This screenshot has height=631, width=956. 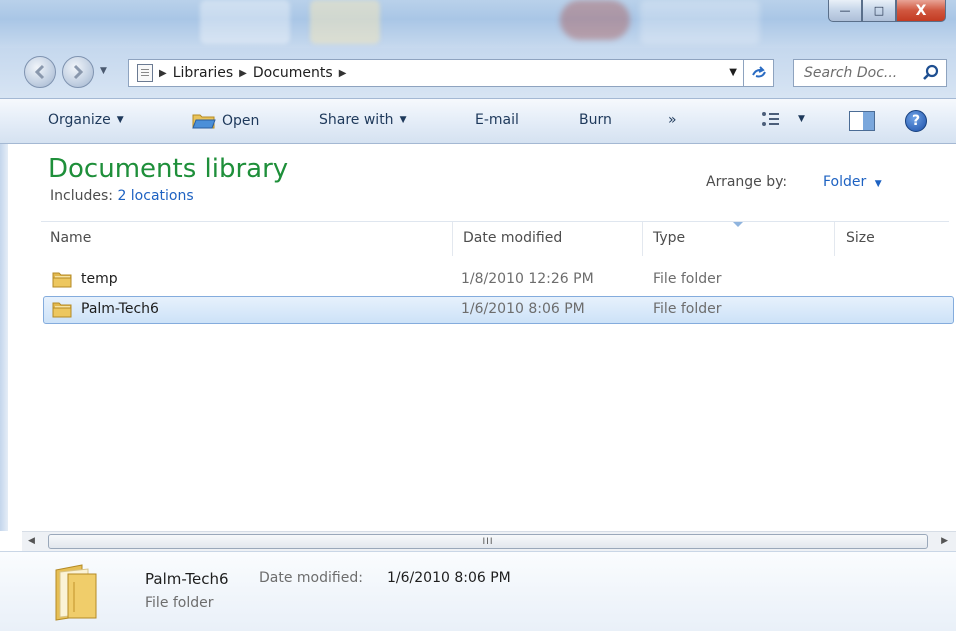 I want to click on navigation-bar: ▼ ▶ Libraries ▶ Documents ▶ ▼, so click(x=478, y=73).